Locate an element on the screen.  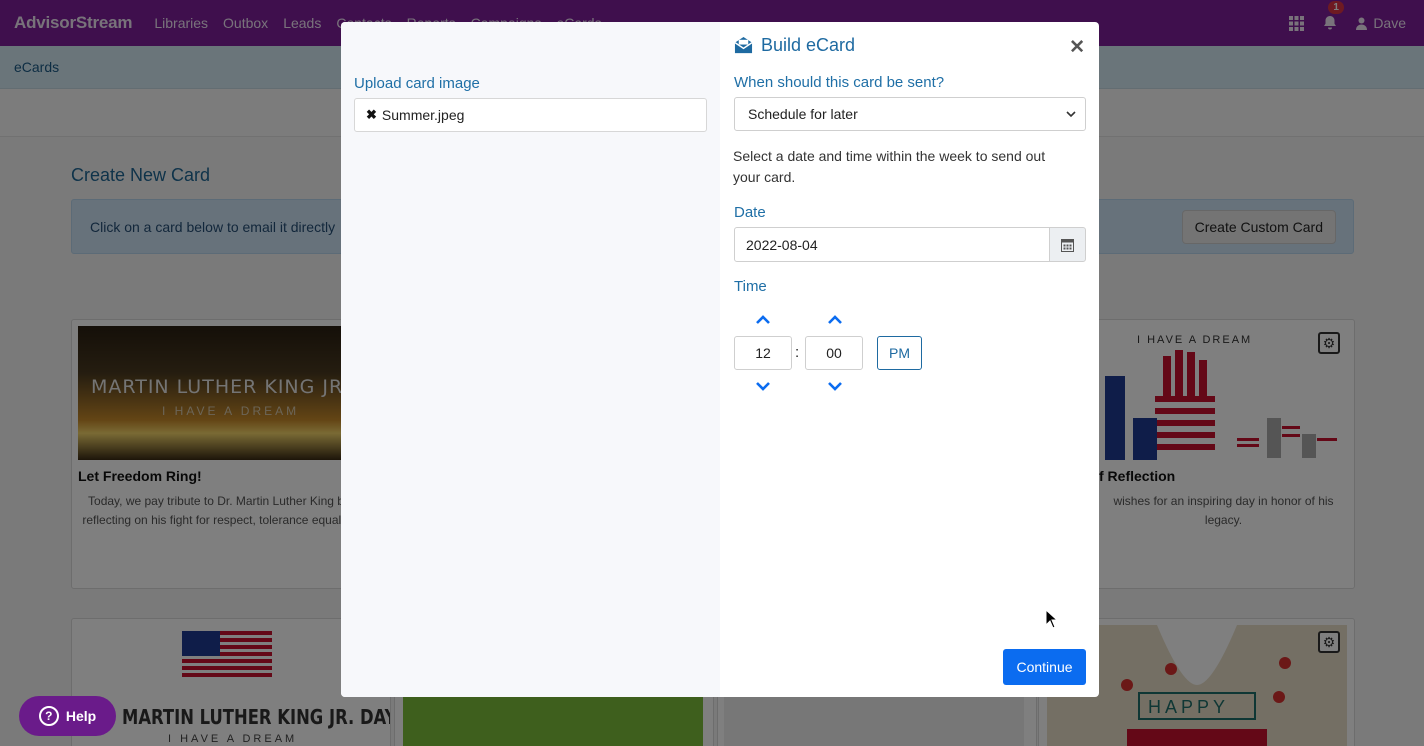
minute-down-icon is located at coordinates (835, 386).